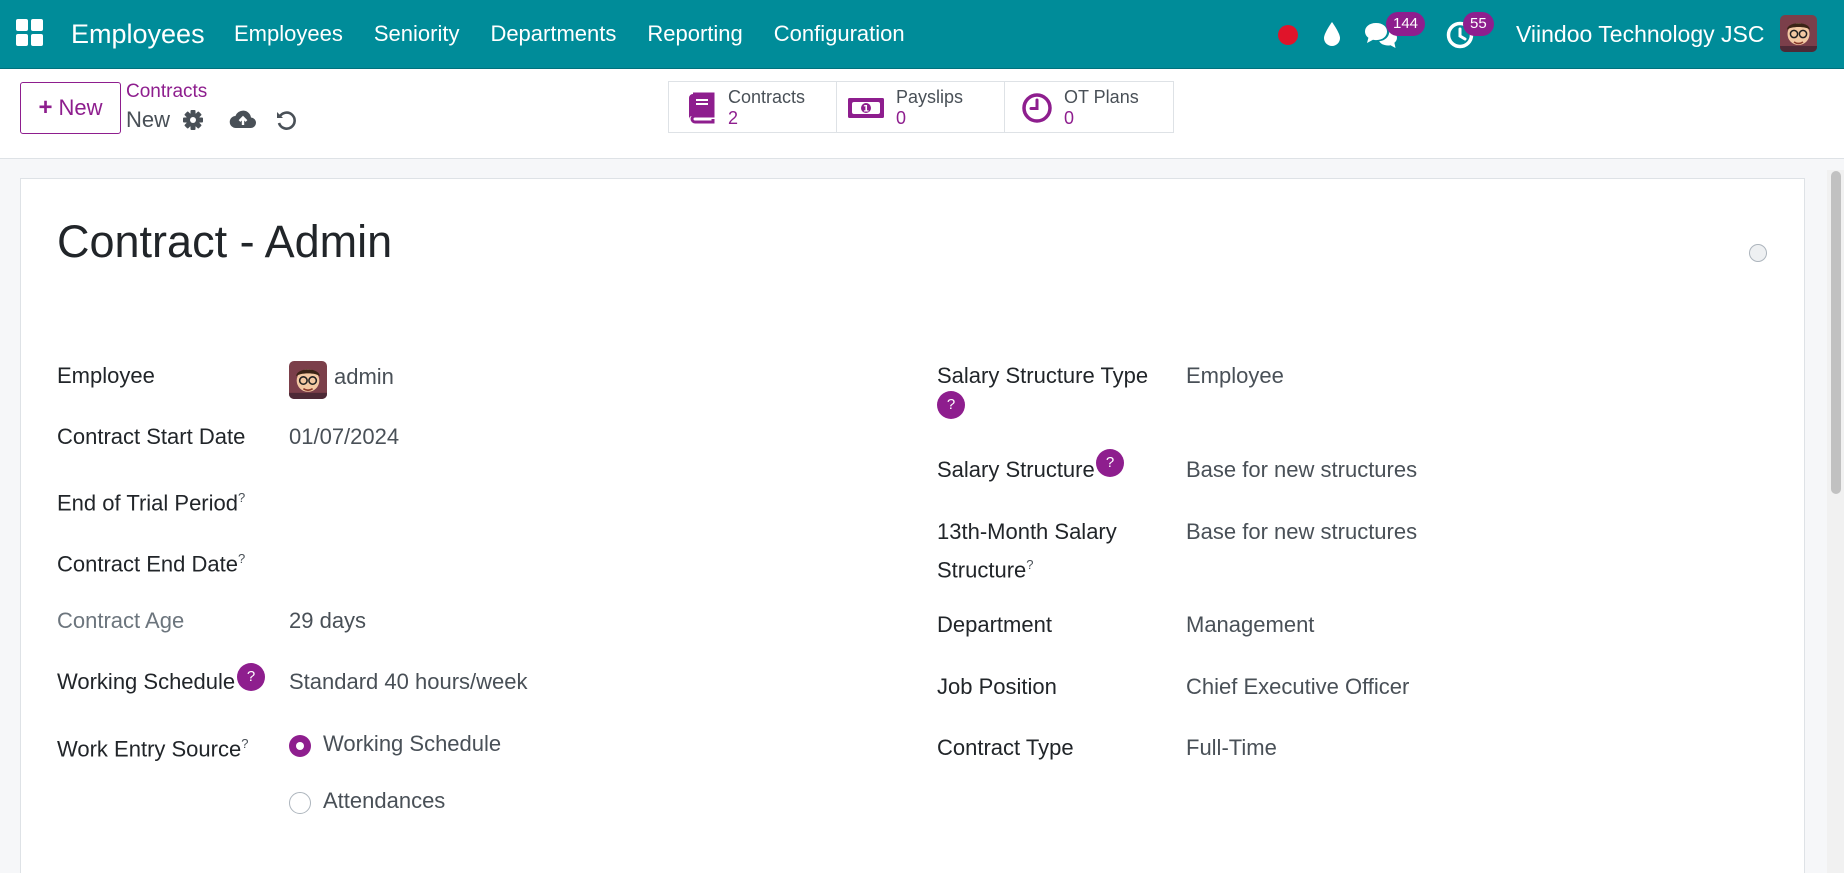  What do you see at coordinates (328, 620) in the screenshot?
I see `contract-age-value: 29 days` at bounding box center [328, 620].